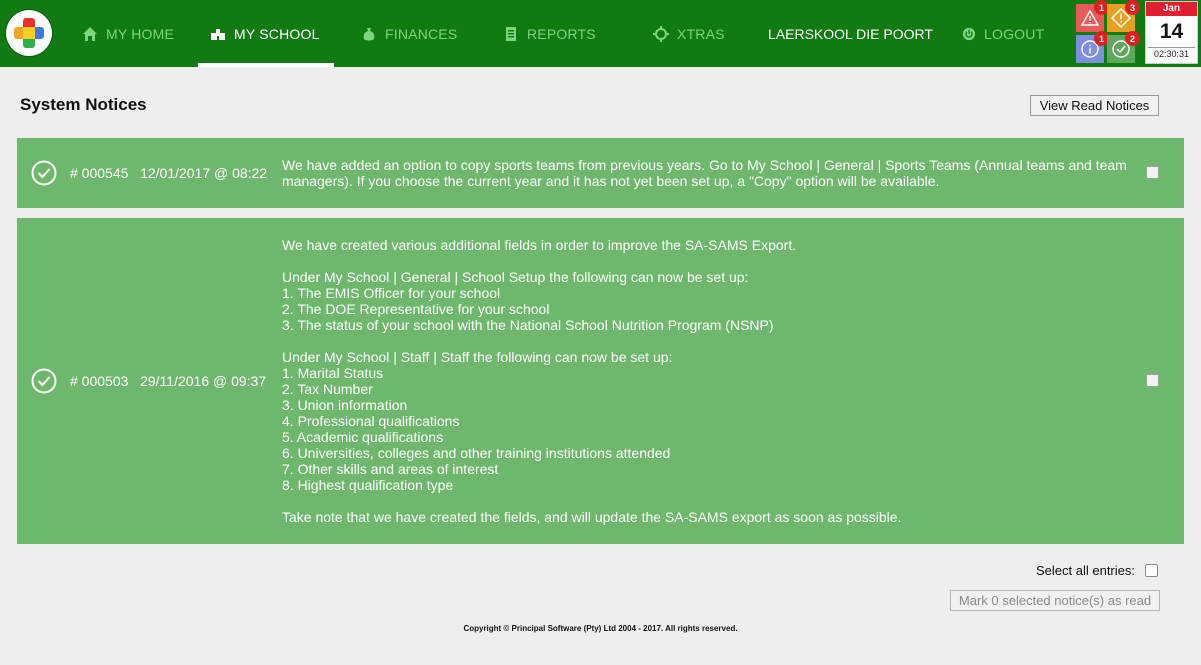 The image size is (1201, 665). Describe the element at coordinates (99, 381) in the screenshot. I see `notice-number: # 000503` at that location.